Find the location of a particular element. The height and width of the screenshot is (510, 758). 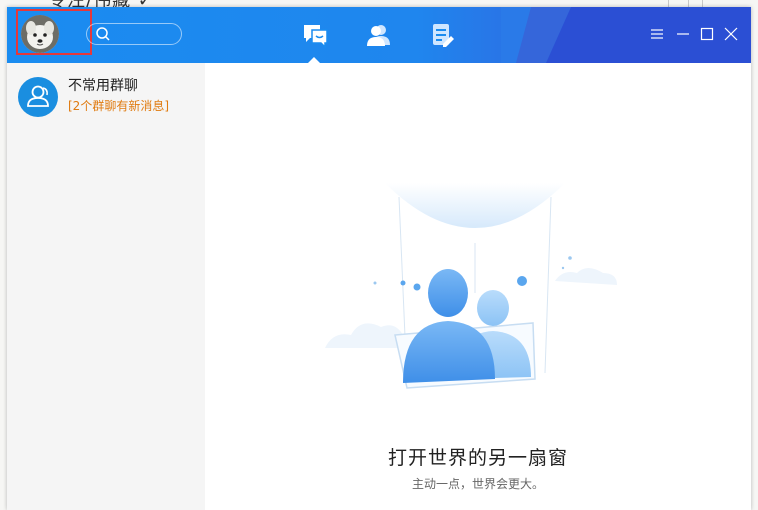

menu-icon is located at coordinates (657, 34).